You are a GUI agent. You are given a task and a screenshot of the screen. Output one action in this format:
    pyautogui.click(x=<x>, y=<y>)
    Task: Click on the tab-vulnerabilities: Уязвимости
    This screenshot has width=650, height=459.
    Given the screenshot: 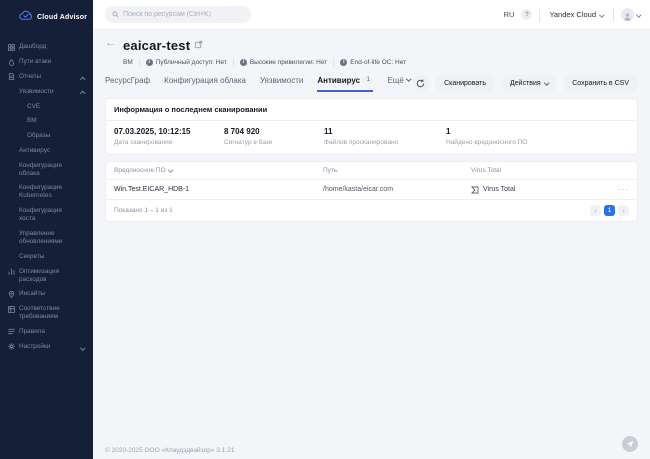 What is the action you would take?
    pyautogui.click(x=281, y=84)
    